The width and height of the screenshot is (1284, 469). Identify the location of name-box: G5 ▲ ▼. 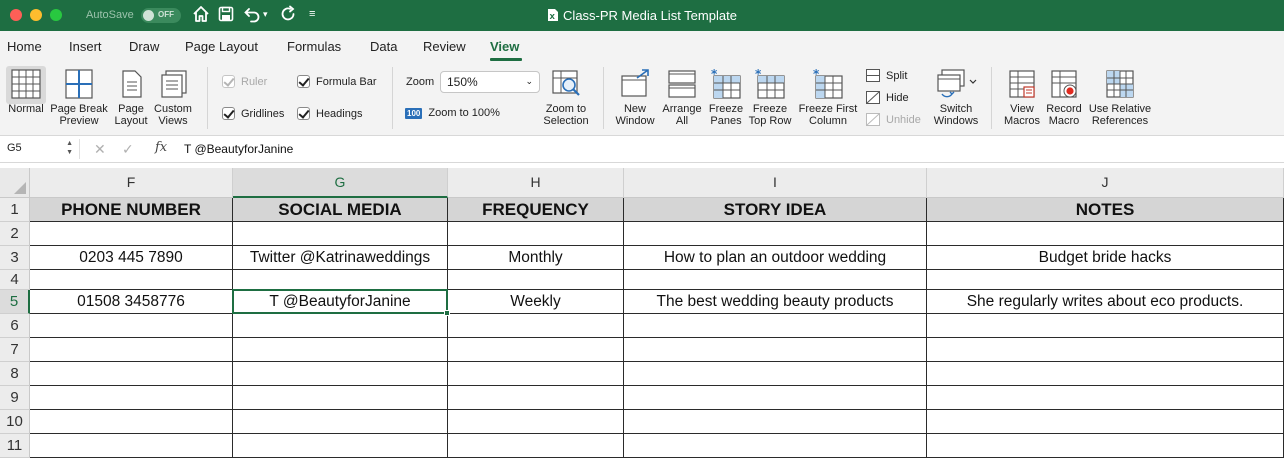
(42, 149).